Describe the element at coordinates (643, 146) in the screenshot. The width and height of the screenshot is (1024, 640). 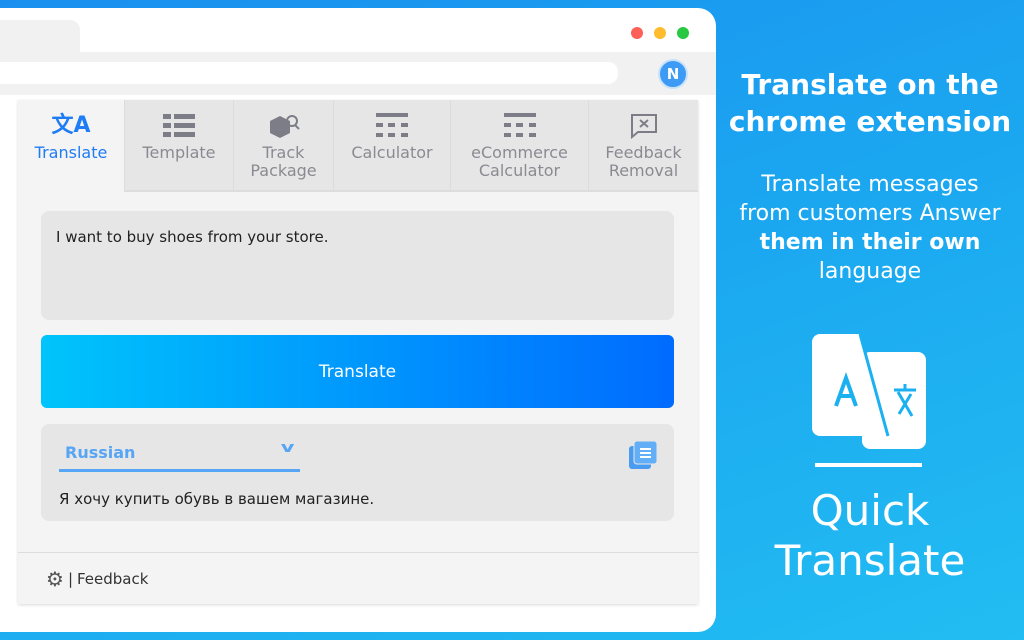
I see `tab-feedback-removal: Feedback Removal` at that location.